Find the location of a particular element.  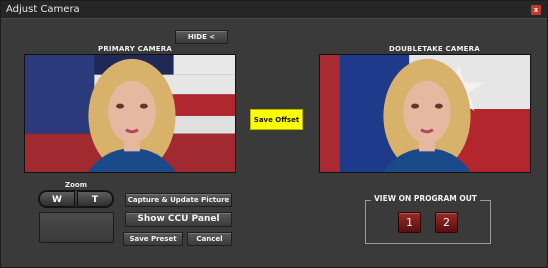

program-out-2-button: 2 is located at coordinates (446, 222).